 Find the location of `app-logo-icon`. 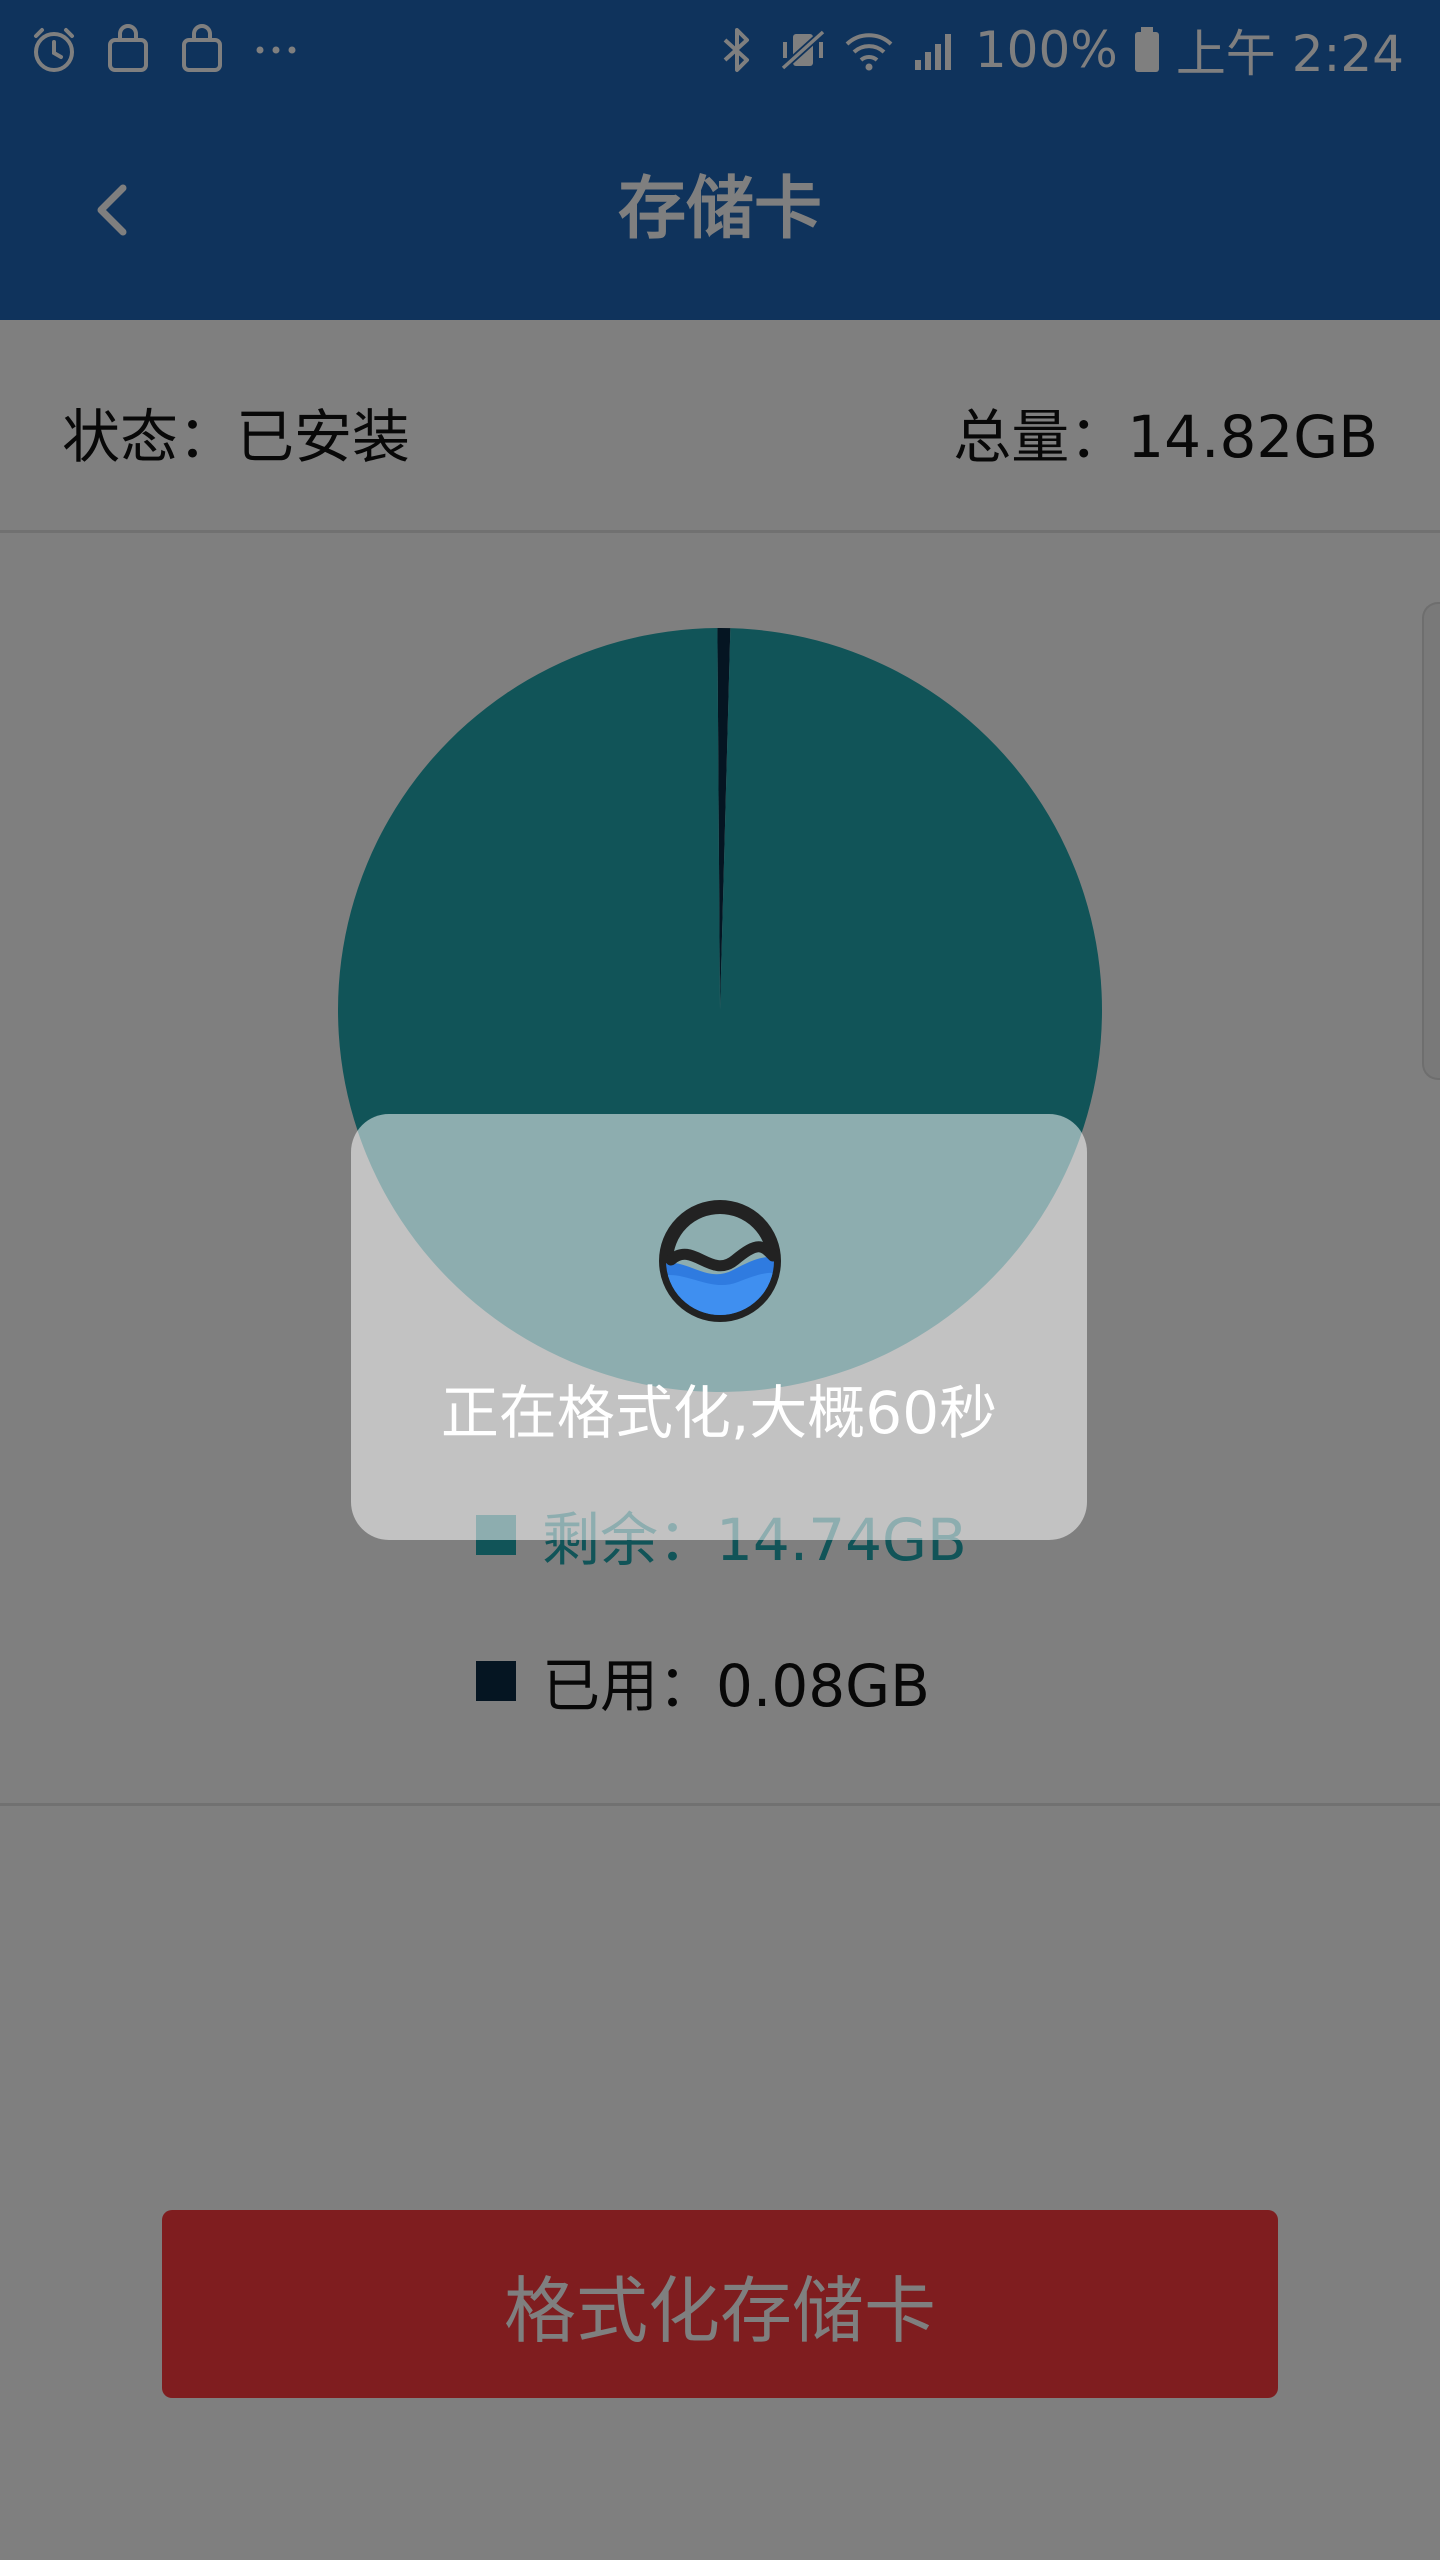

app-logo-icon is located at coordinates (720, 1261).